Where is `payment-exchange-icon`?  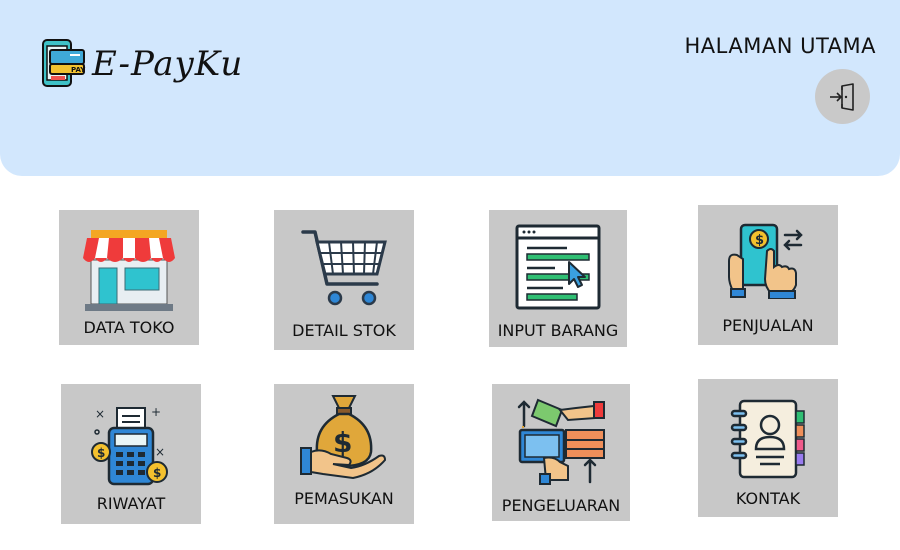 payment-exchange-icon is located at coordinates (561, 441).